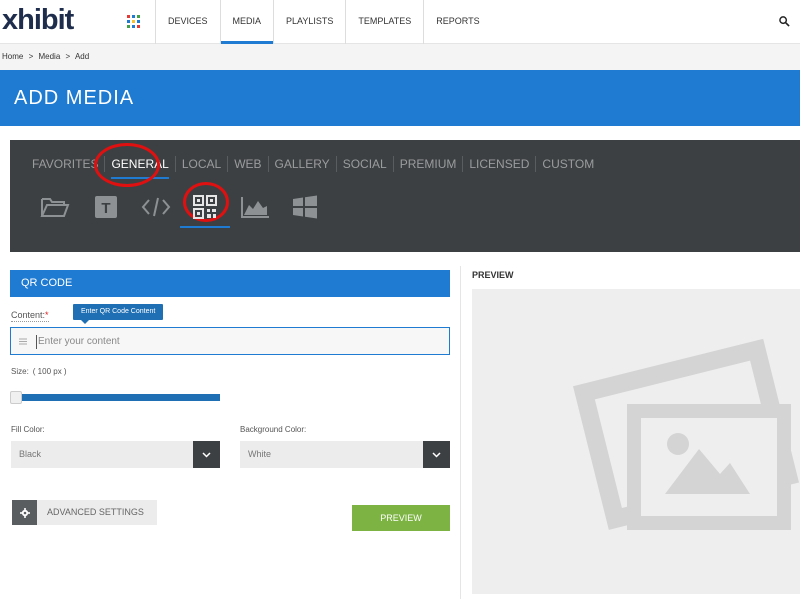  I want to click on search-icon, so click(784, 21).